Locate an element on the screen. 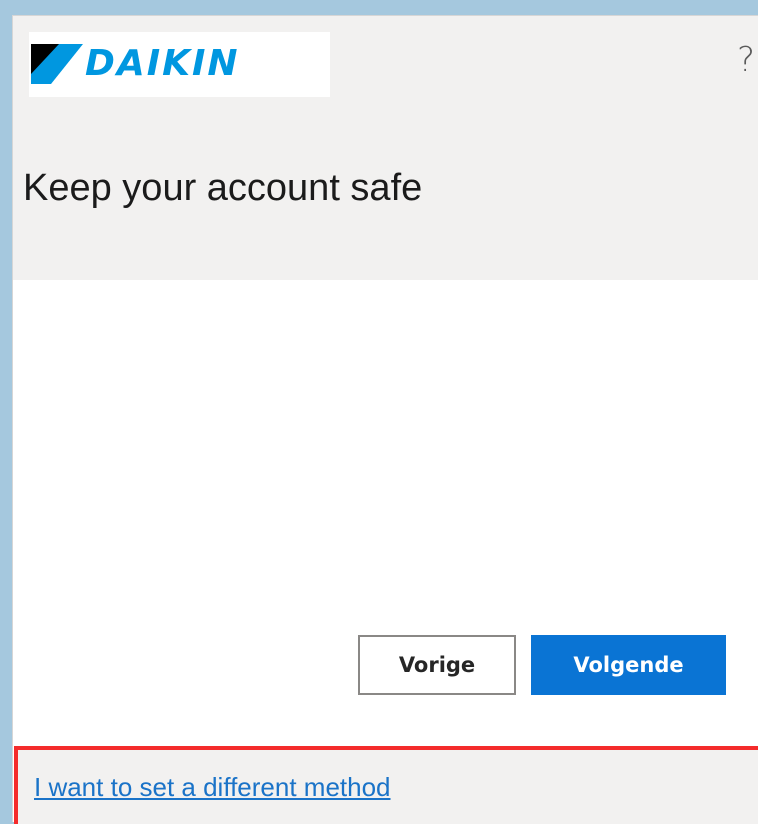 This screenshot has width=758, height=824. alternate-method-section: I want to set a different method is located at coordinates (386, 785).